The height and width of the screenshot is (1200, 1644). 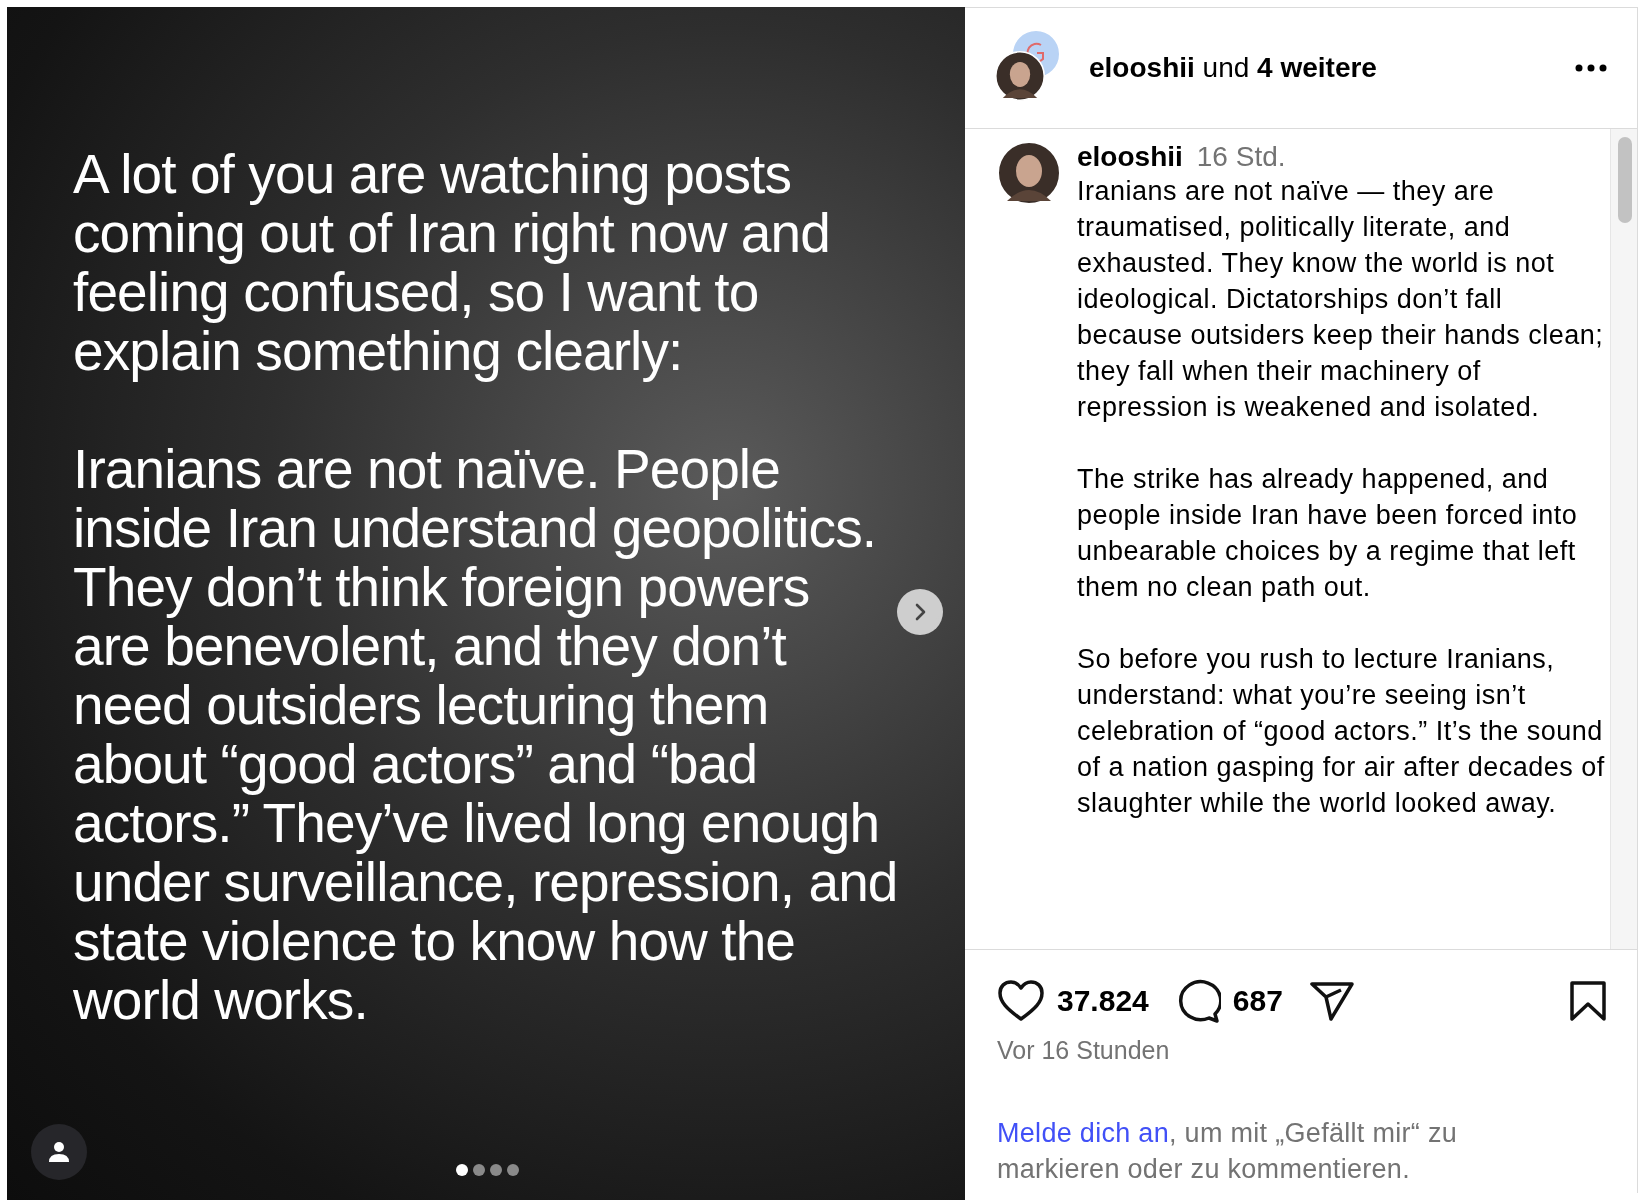 I want to click on share-button, so click(x=1331, y=1001).